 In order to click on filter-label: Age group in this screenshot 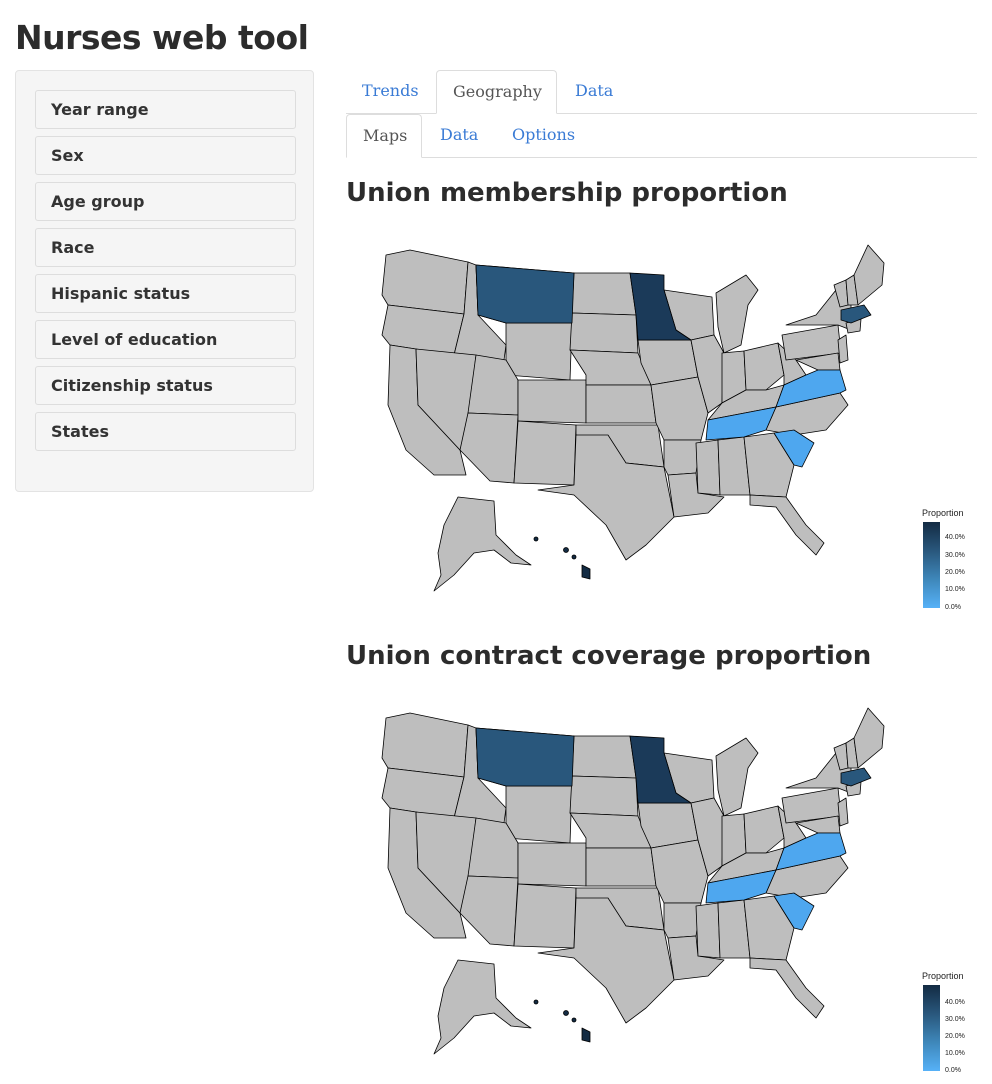, I will do `click(98, 201)`.